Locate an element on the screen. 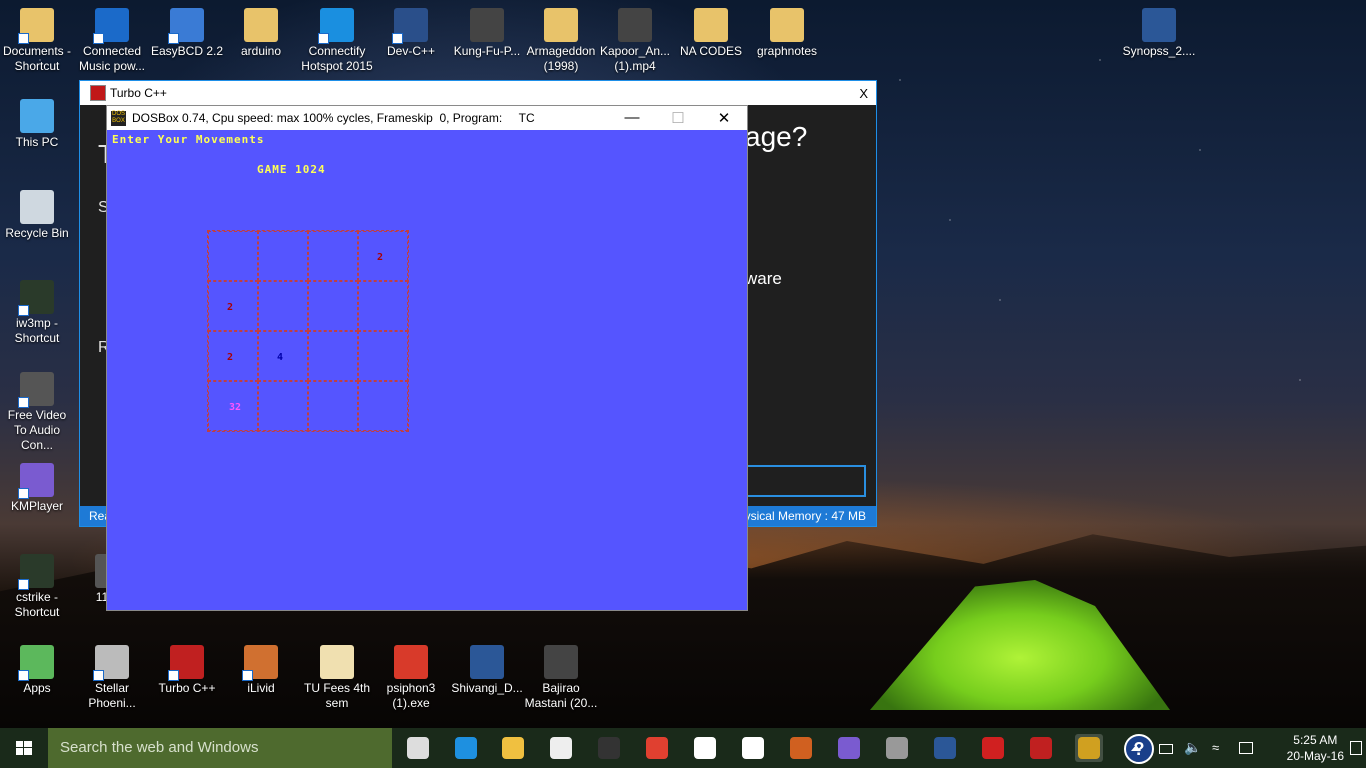 The width and height of the screenshot is (1366, 773). taskbar-home-button is located at coordinates (705, 748).